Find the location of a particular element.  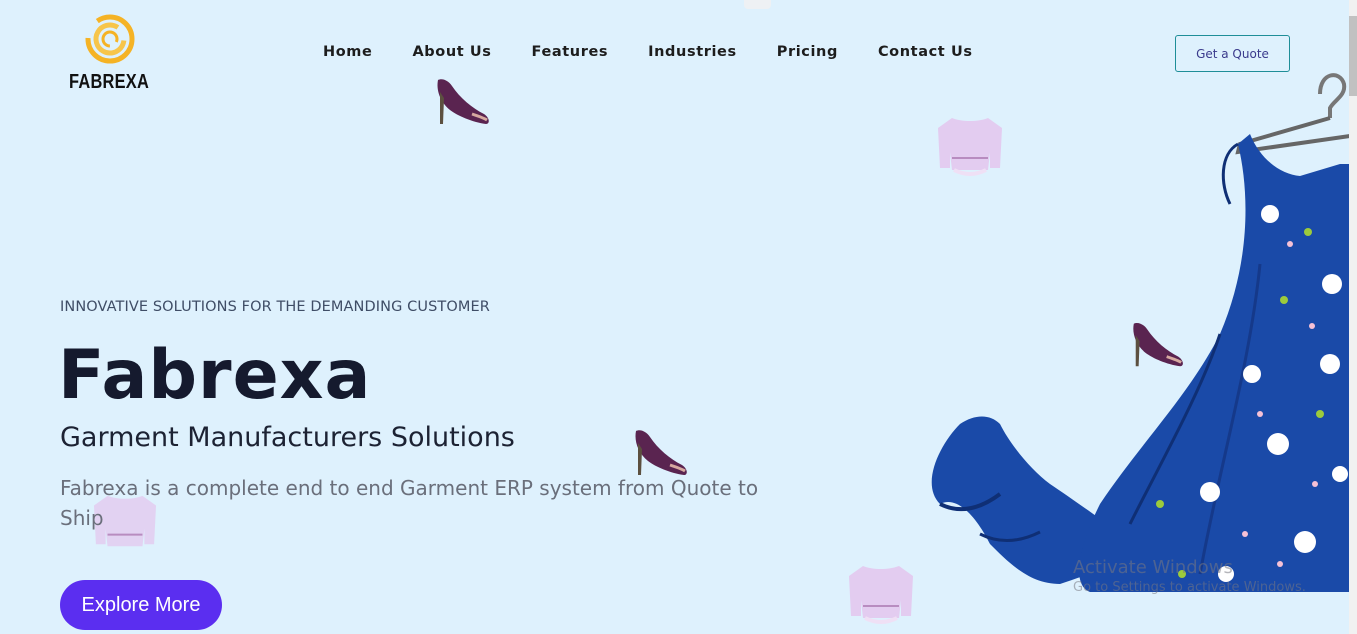

activate-windows-subtitle: Go to Settings to activate Windows. is located at coordinates (1189, 587).